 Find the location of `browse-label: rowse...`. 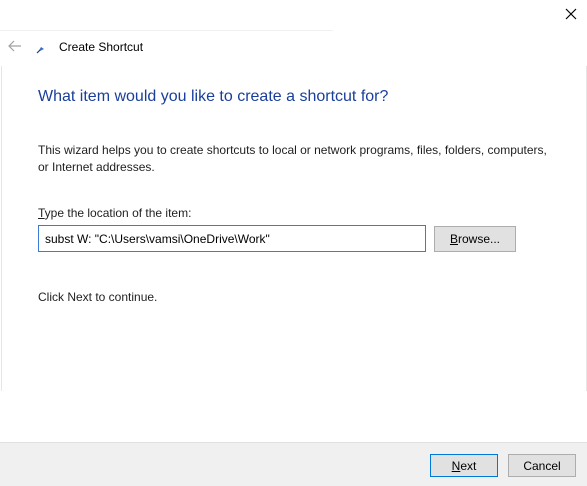

browse-label: rowse... is located at coordinates (479, 239).